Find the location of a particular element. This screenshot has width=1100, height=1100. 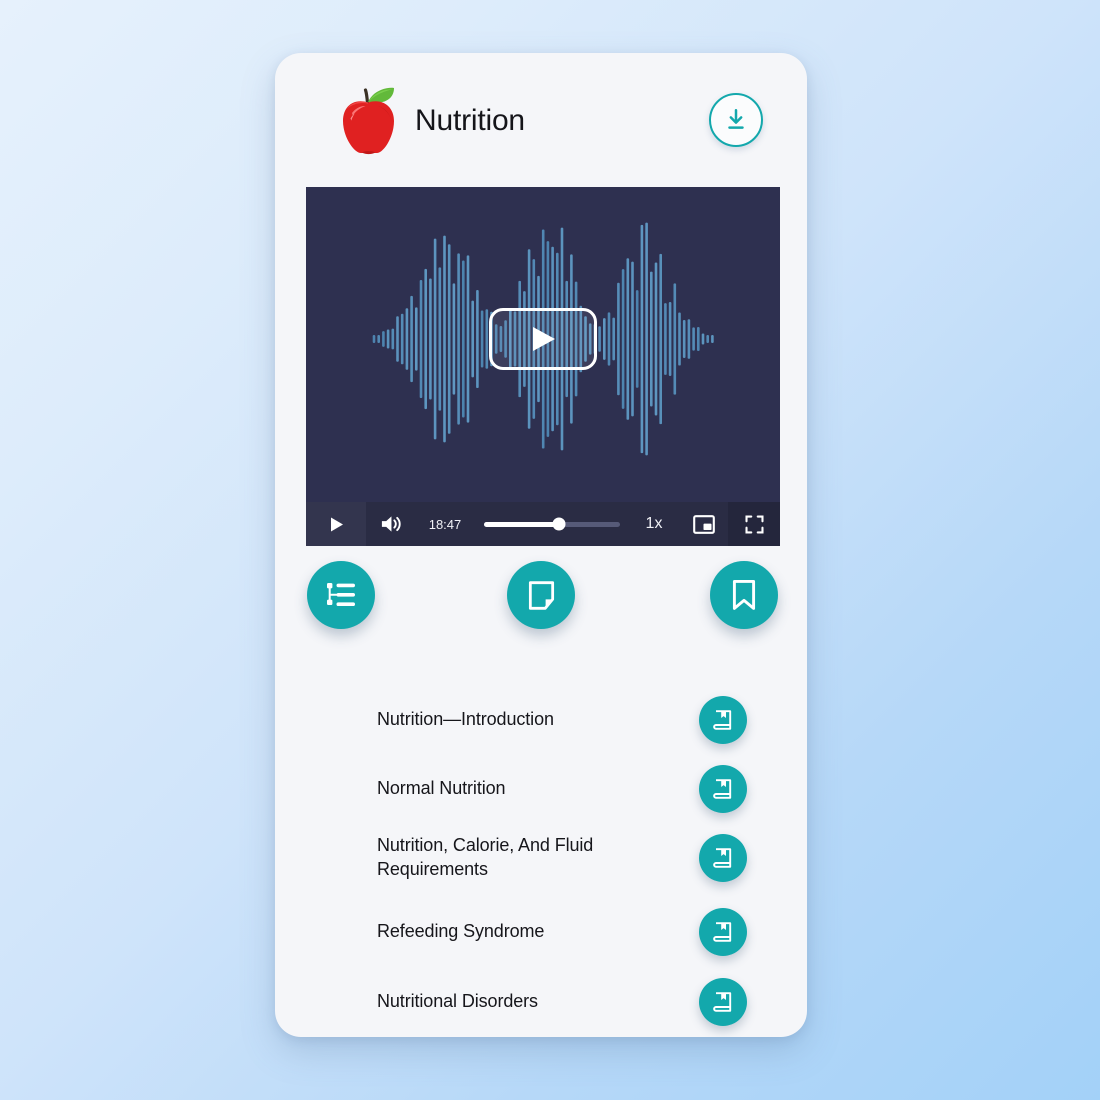

play-button is located at coordinates (336, 524).